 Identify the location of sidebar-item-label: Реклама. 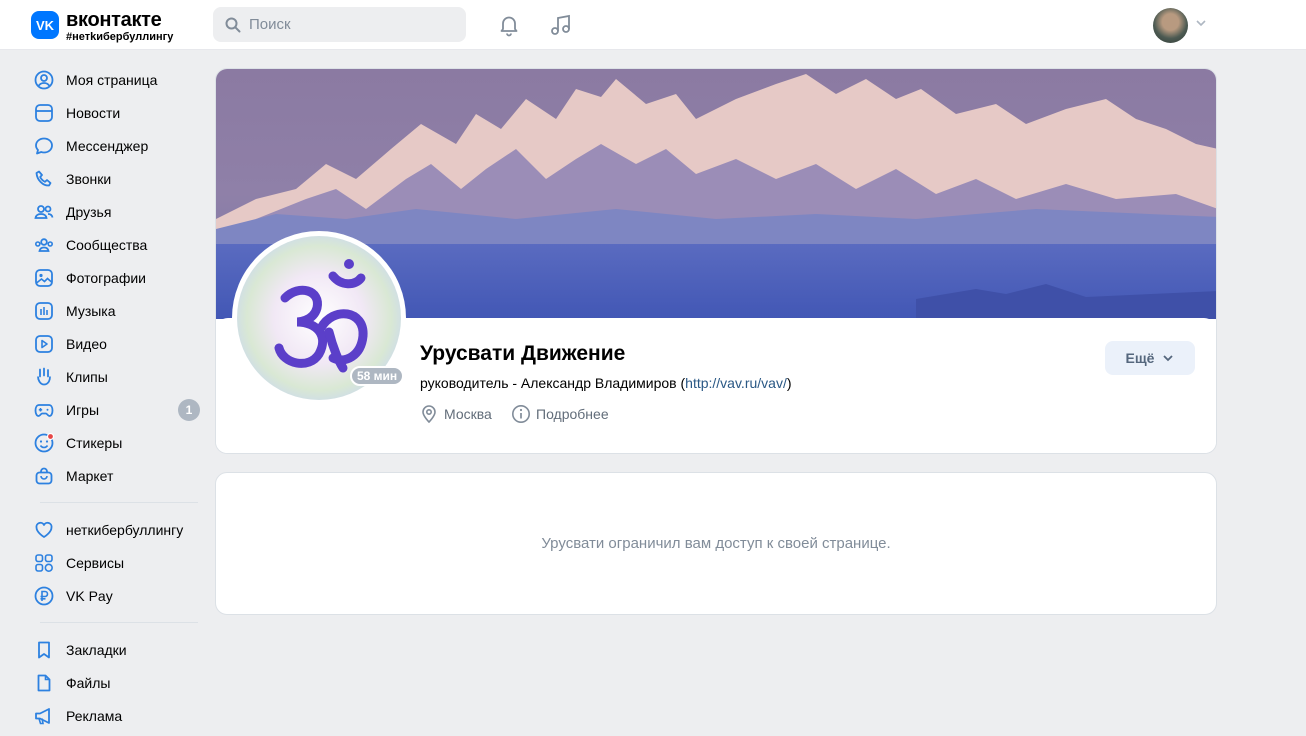
(94, 715).